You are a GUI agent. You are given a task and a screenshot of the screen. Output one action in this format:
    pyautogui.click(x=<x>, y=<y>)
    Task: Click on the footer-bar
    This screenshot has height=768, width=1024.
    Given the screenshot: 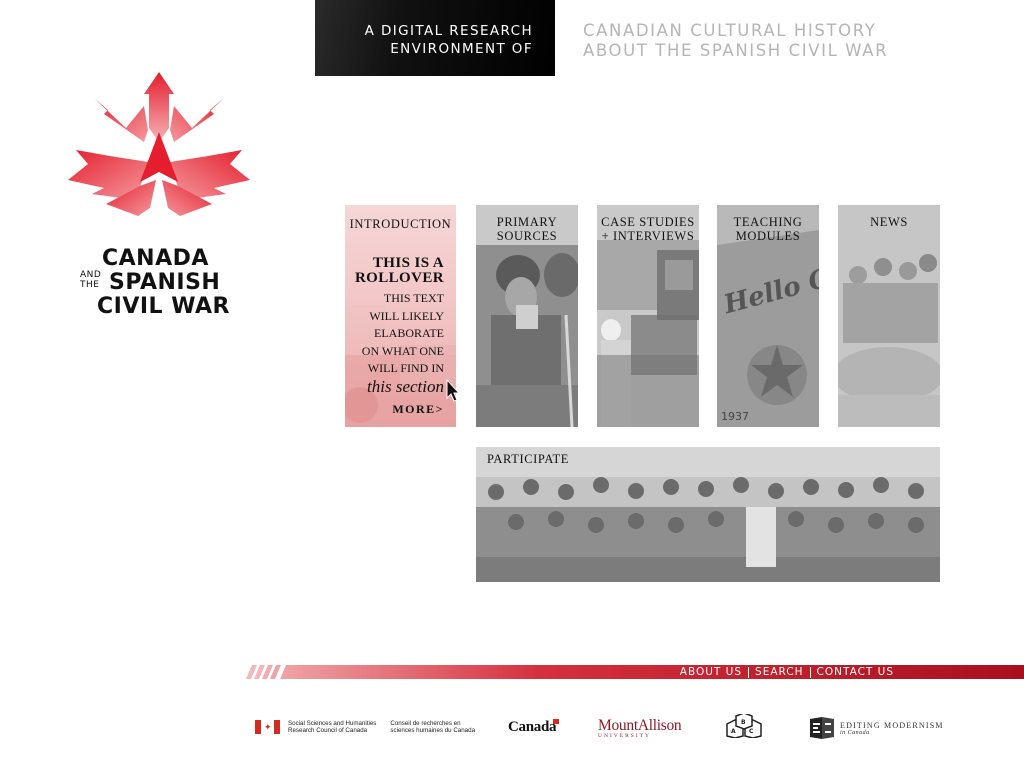 What is the action you would take?
    pyautogui.click(x=635, y=672)
    